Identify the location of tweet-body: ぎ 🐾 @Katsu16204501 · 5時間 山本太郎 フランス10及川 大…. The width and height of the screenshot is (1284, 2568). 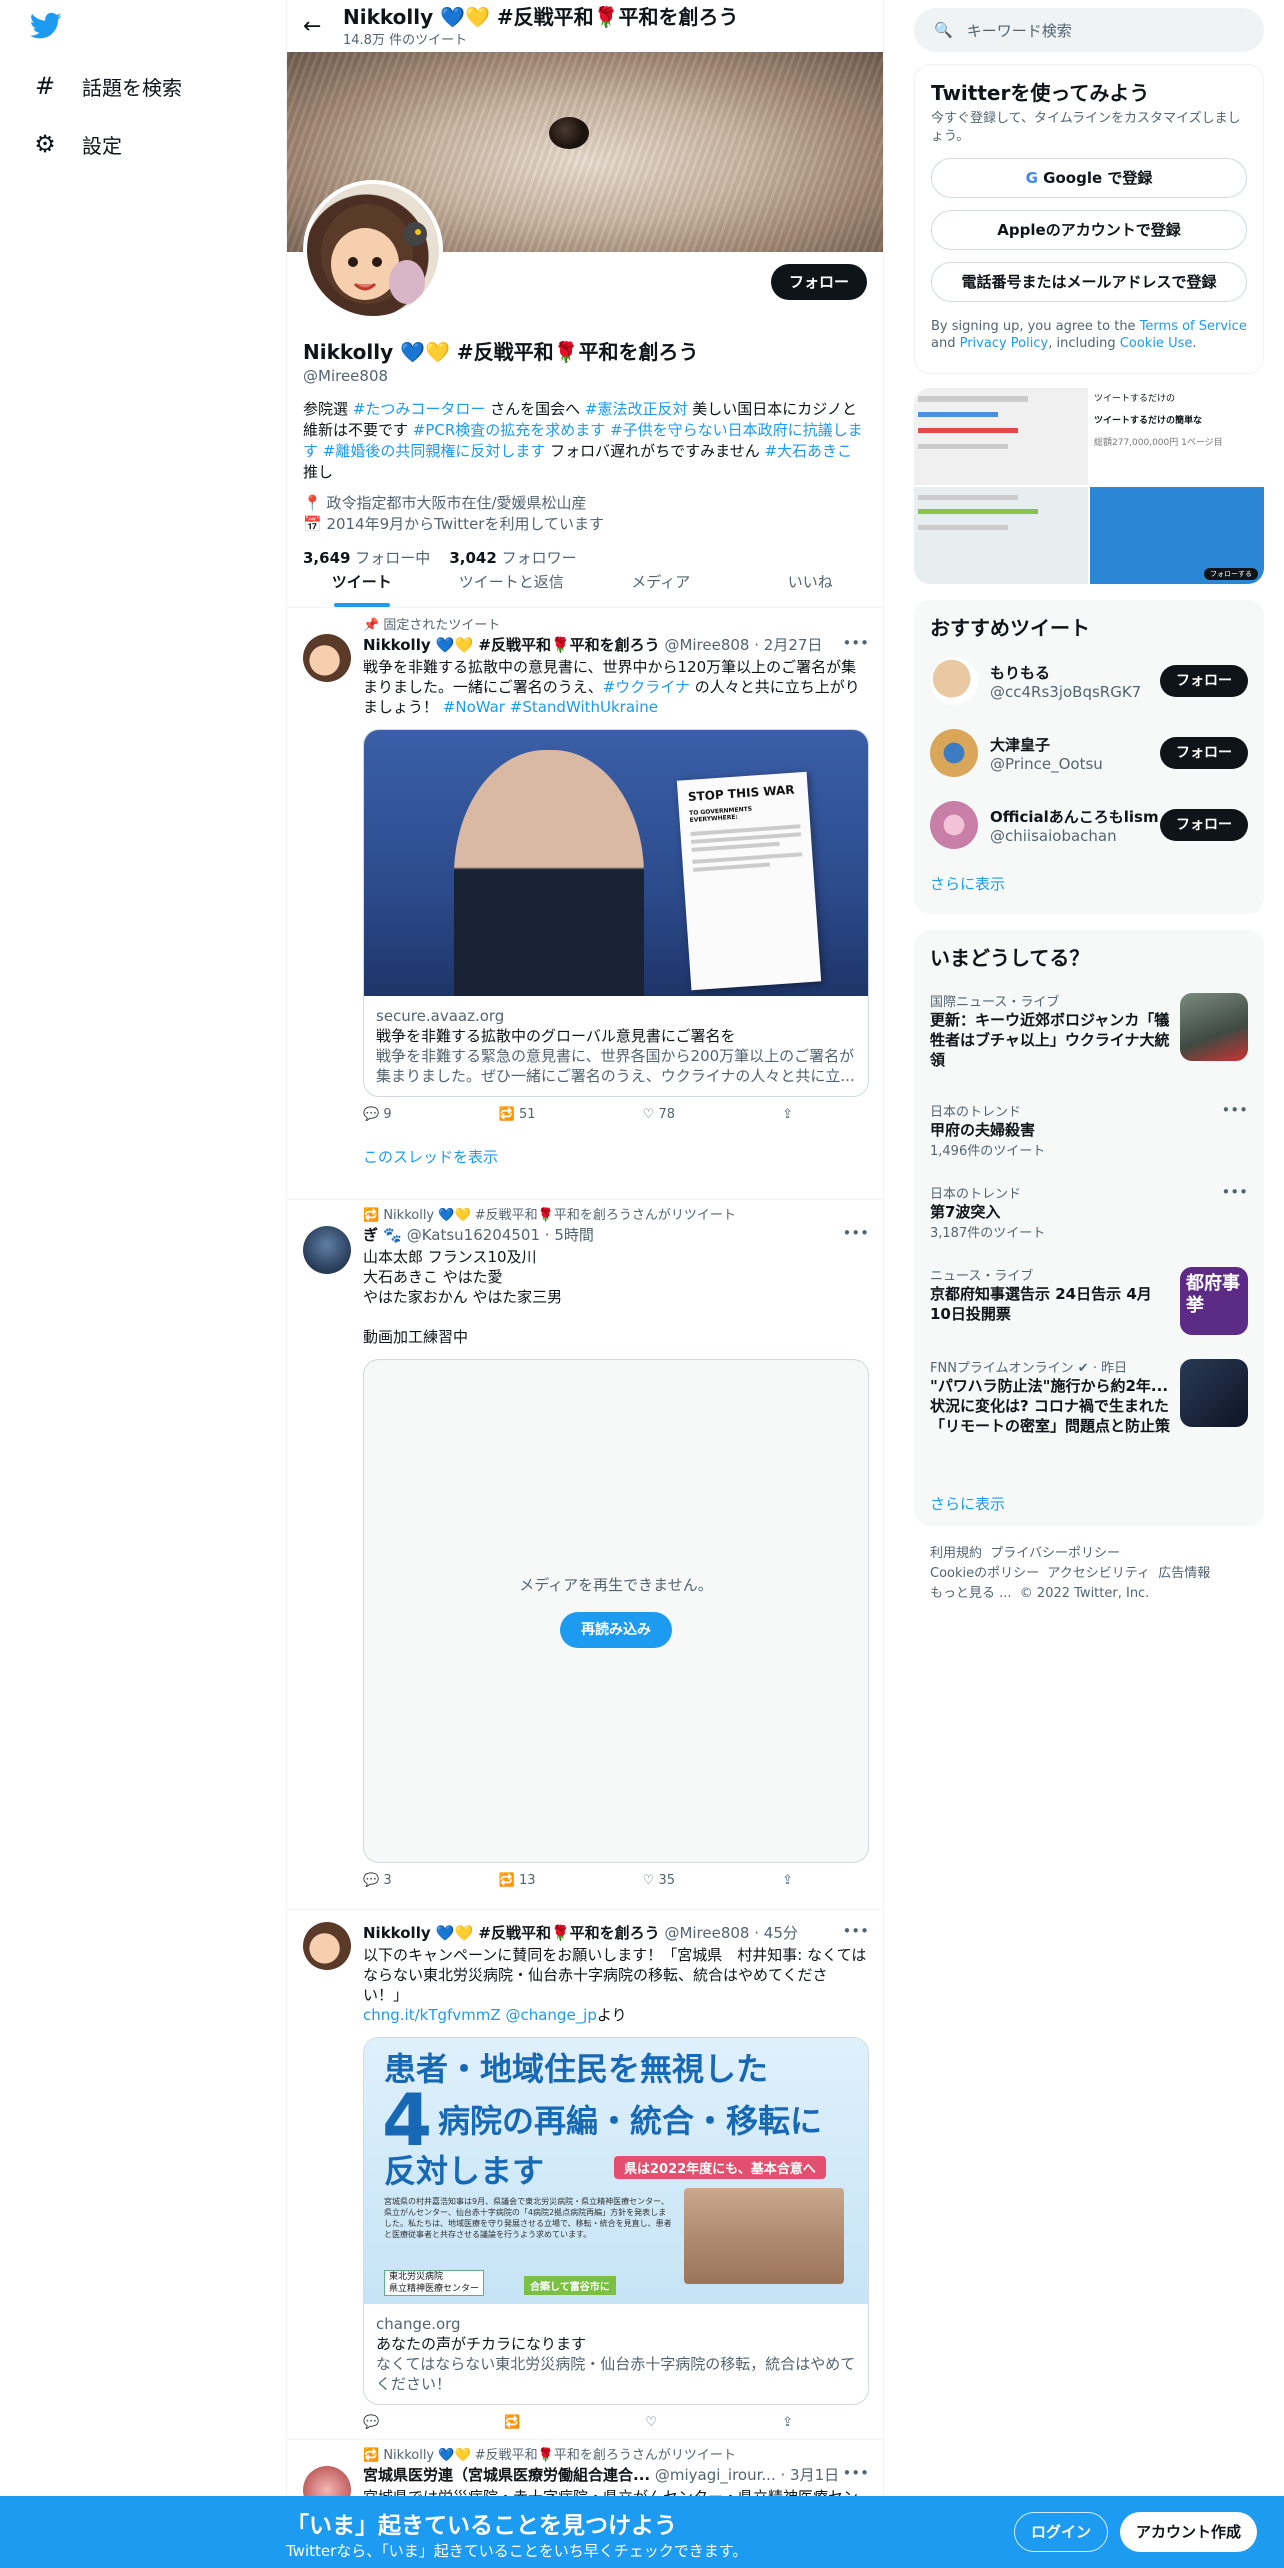
(616, 1556).